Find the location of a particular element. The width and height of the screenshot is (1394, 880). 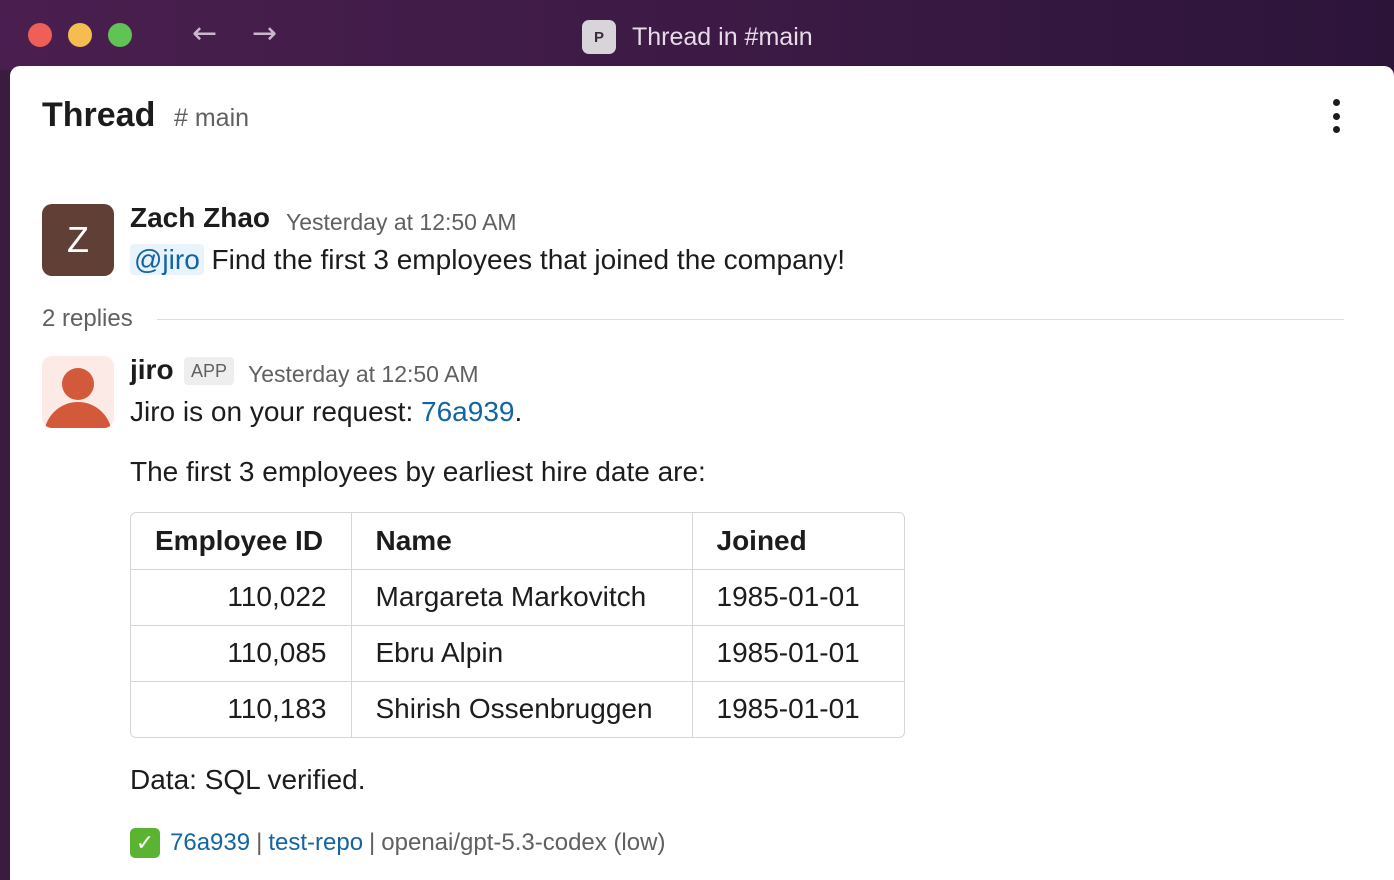

column-header-employee-id: Employee ID is located at coordinates (241, 541).